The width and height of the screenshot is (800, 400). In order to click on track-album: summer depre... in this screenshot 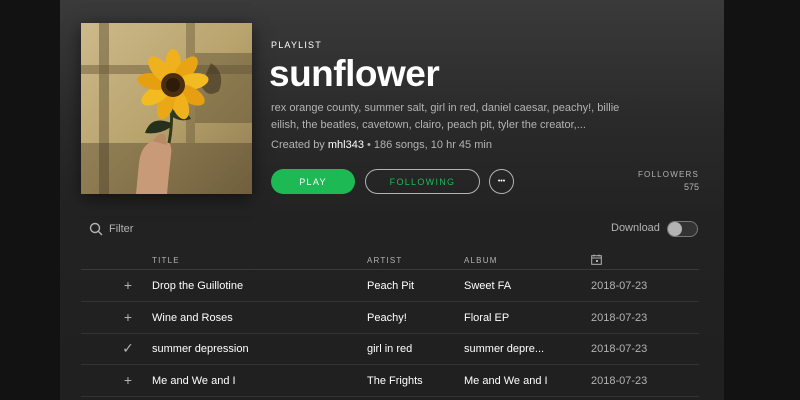, I will do `click(514, 349)`.